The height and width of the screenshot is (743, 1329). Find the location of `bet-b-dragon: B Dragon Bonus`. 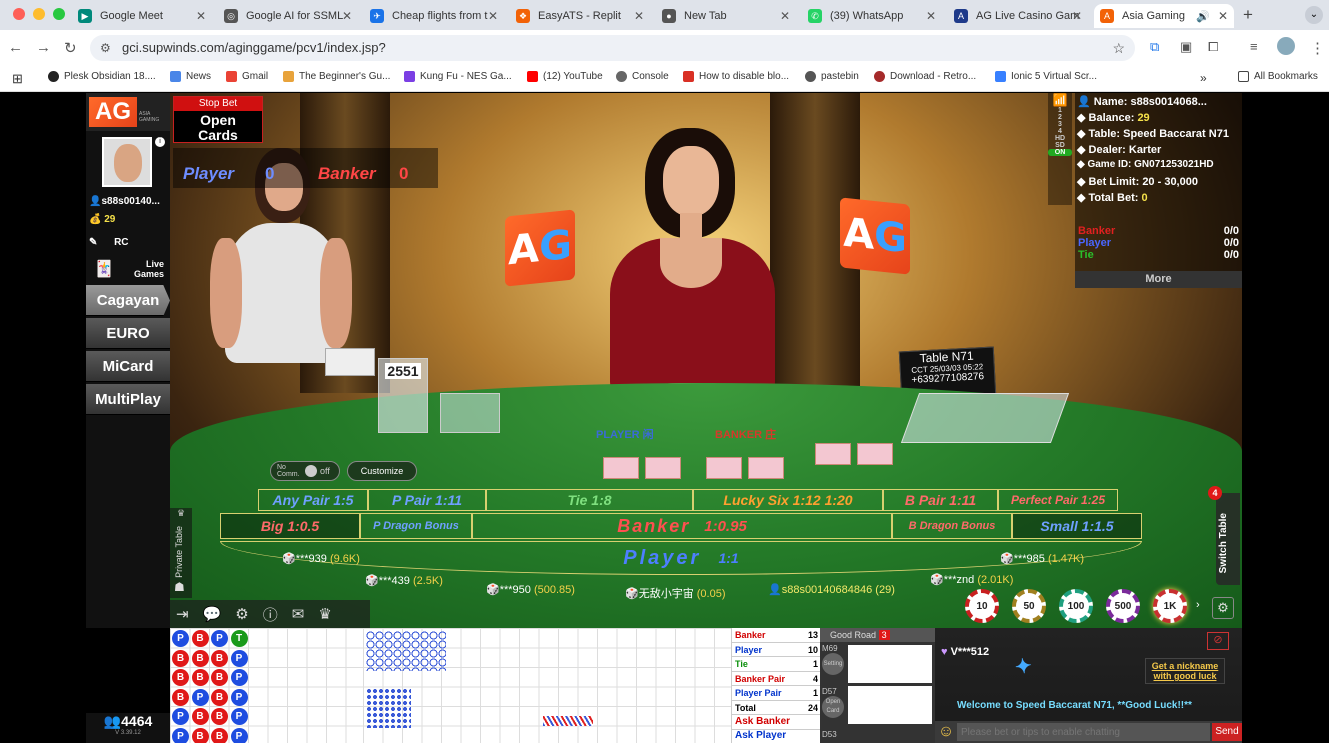

bet-b-dragon: B Dragon Bonus is located at coordinates (952, 526).